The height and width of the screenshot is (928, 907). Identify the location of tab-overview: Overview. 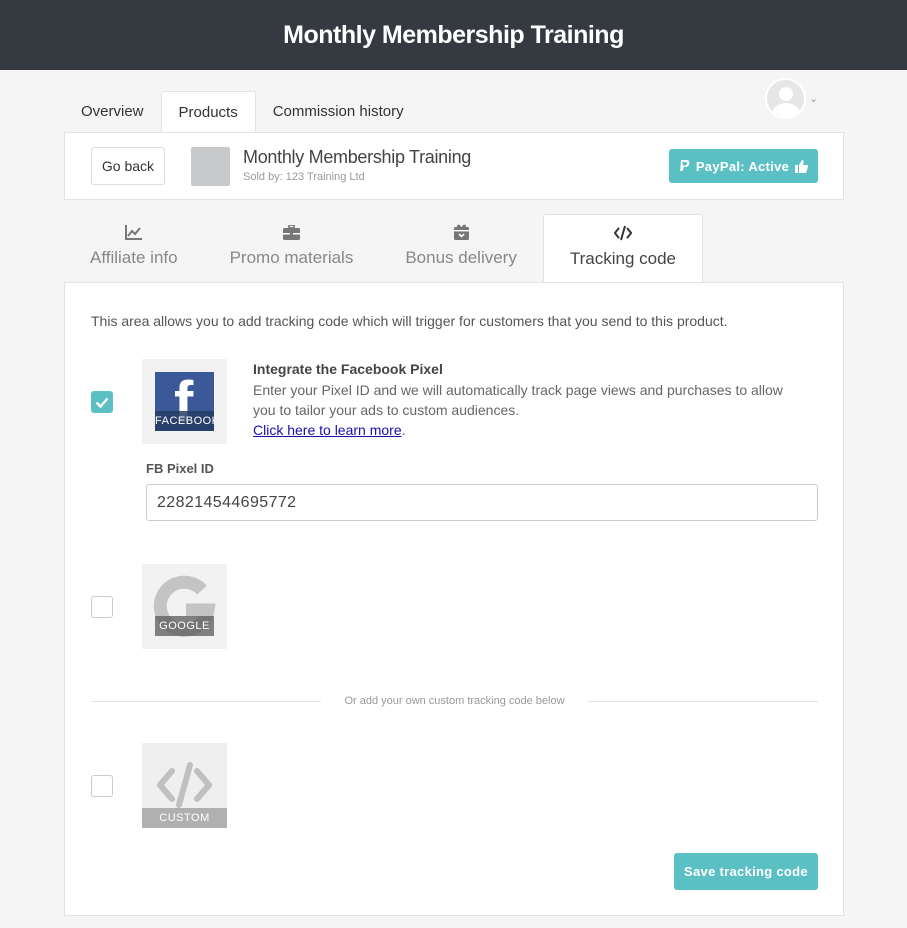
(112, 112).